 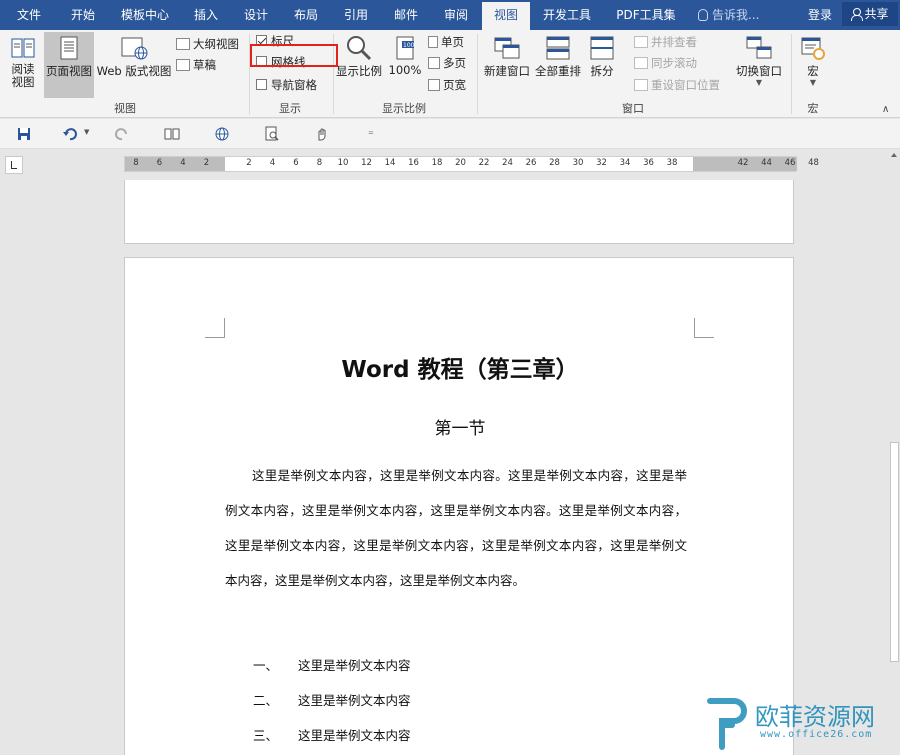 What do you see at coordinates (406, 15) in the screenshot?
I see `tab-mailings: 邮件` at bounding box center [406, 15].